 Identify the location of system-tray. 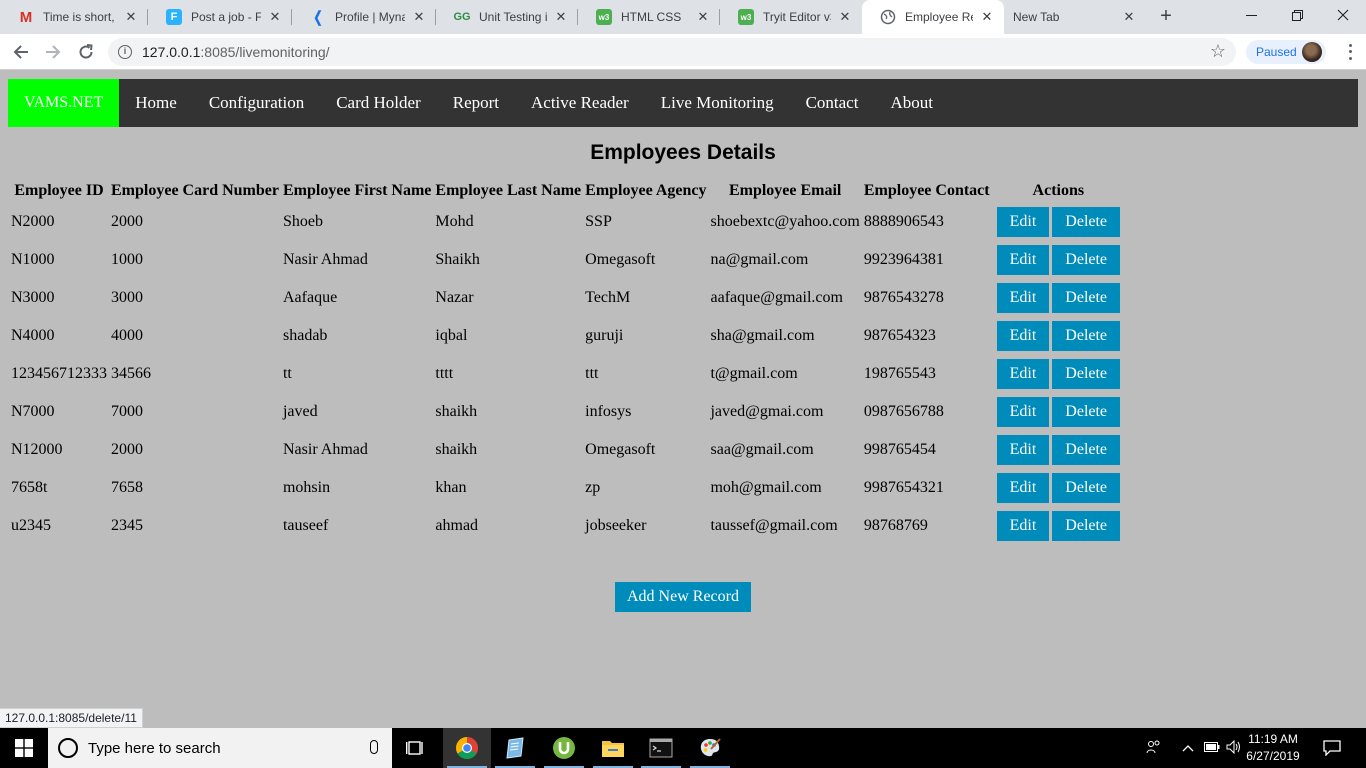
(1193, 748).